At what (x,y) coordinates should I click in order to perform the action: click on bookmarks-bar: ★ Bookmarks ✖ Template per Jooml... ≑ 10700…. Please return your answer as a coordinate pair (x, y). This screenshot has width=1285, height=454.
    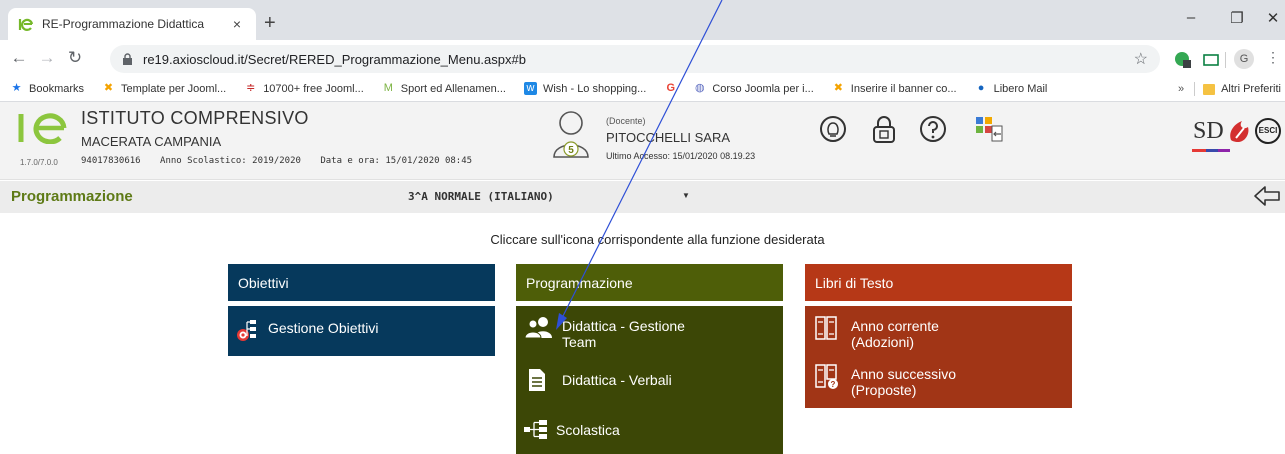
    Looking at the image, I should click on (642, 89).